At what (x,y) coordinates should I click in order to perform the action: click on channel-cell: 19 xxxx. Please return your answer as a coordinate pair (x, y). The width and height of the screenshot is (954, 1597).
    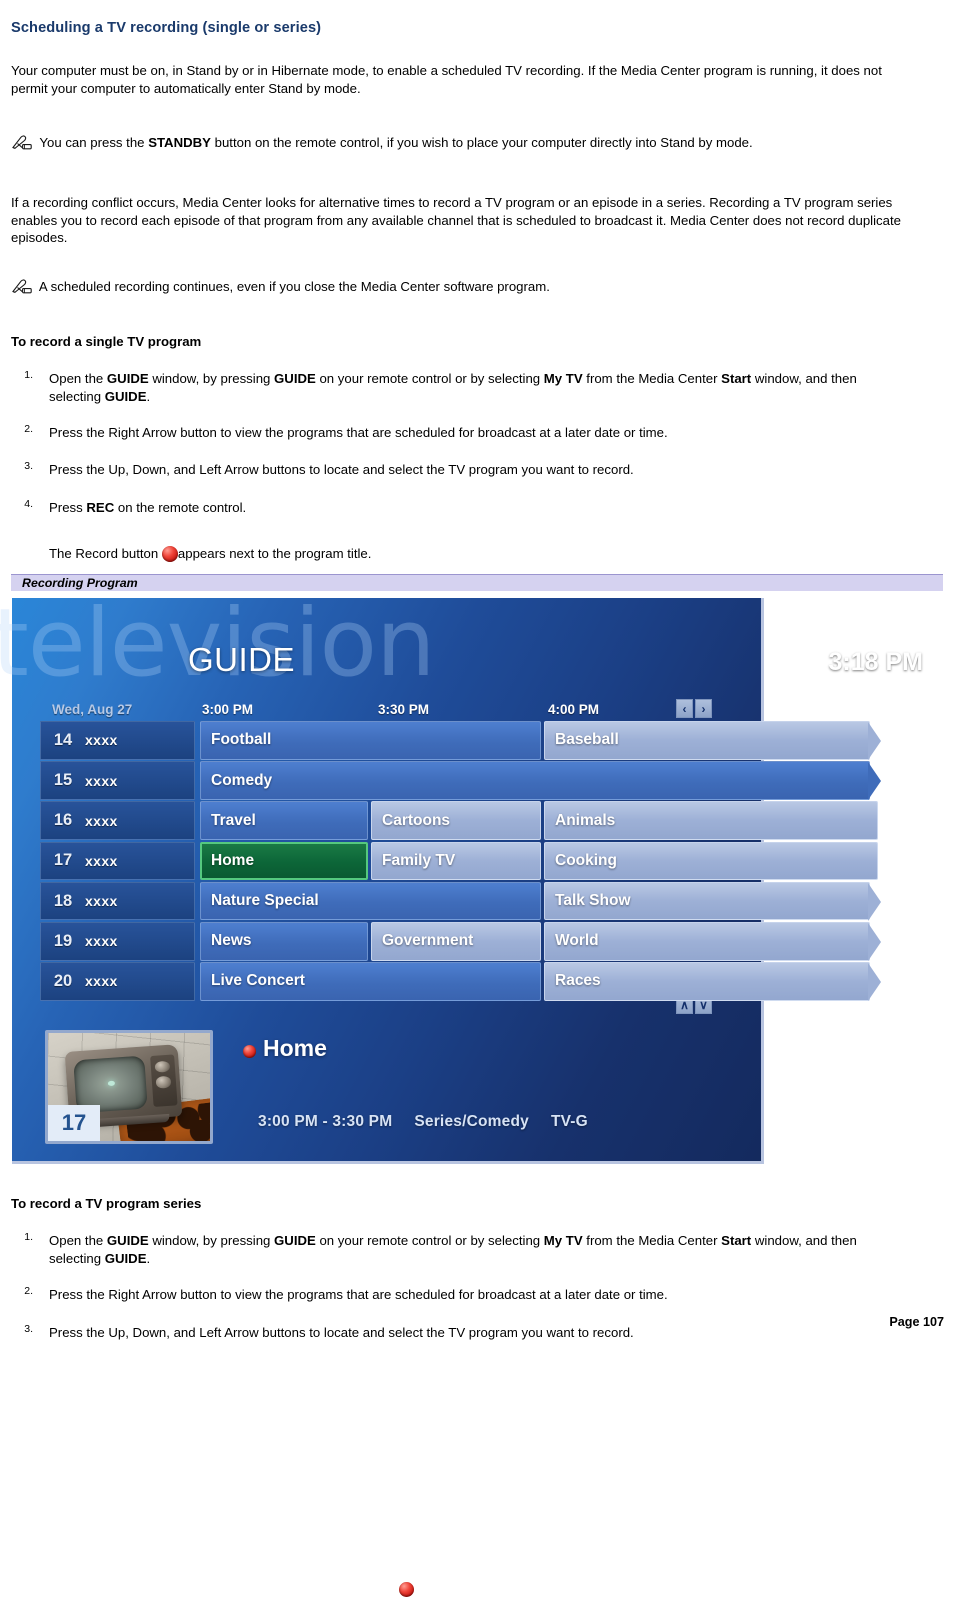
    Looking at the image, I should click on (117, 941).